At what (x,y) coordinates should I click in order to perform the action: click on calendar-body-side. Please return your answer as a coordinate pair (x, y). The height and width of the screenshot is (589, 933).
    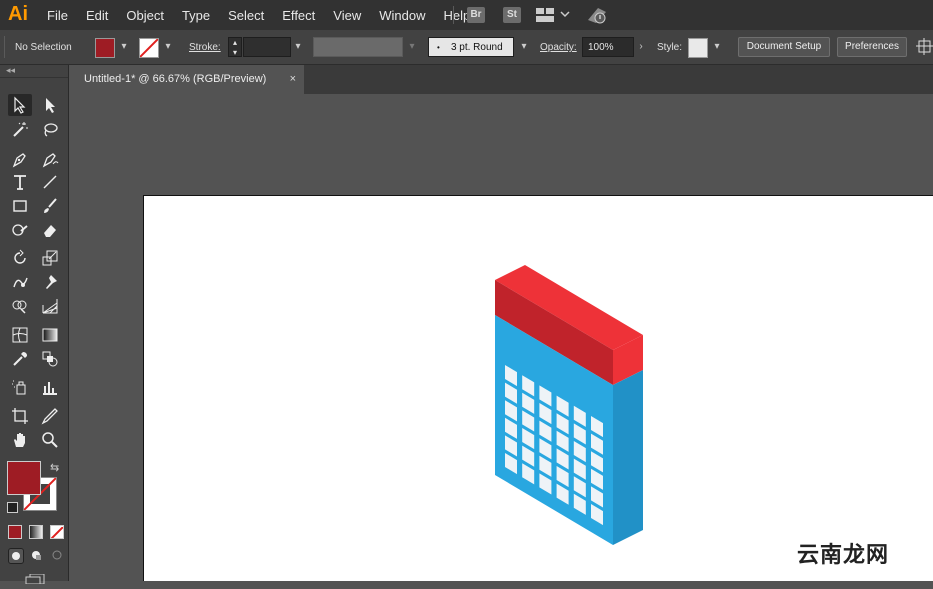
    Looking at the image, I should click on (628, 457).